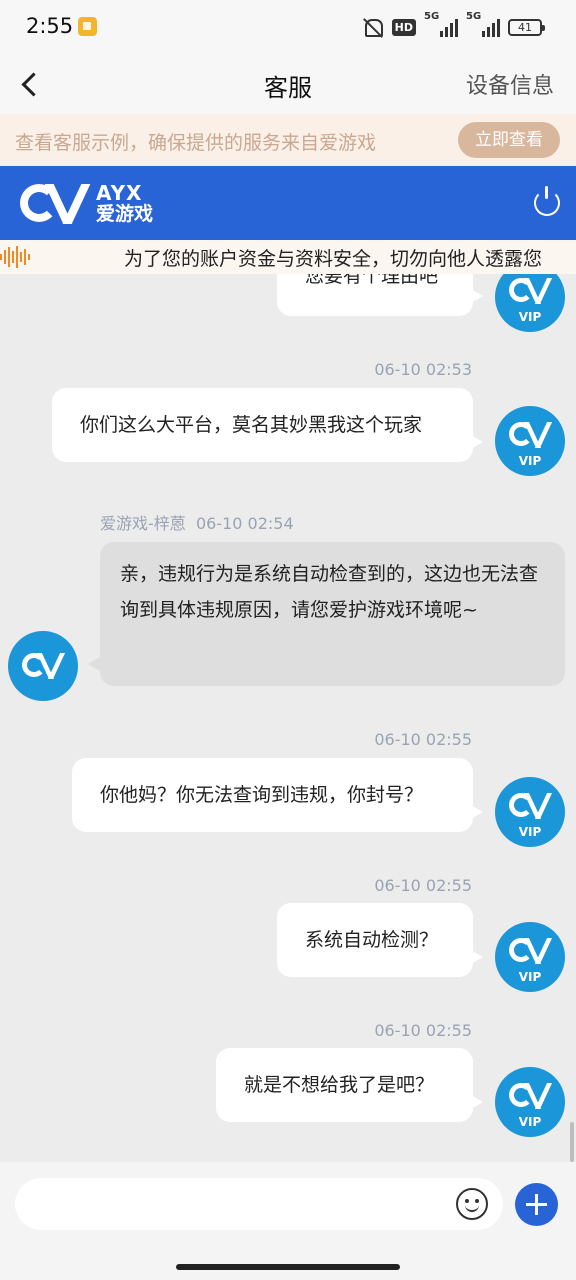  Describe the element at coordinates (403, 27) in the screenshot. I see `hd-badge: HD` at that location.